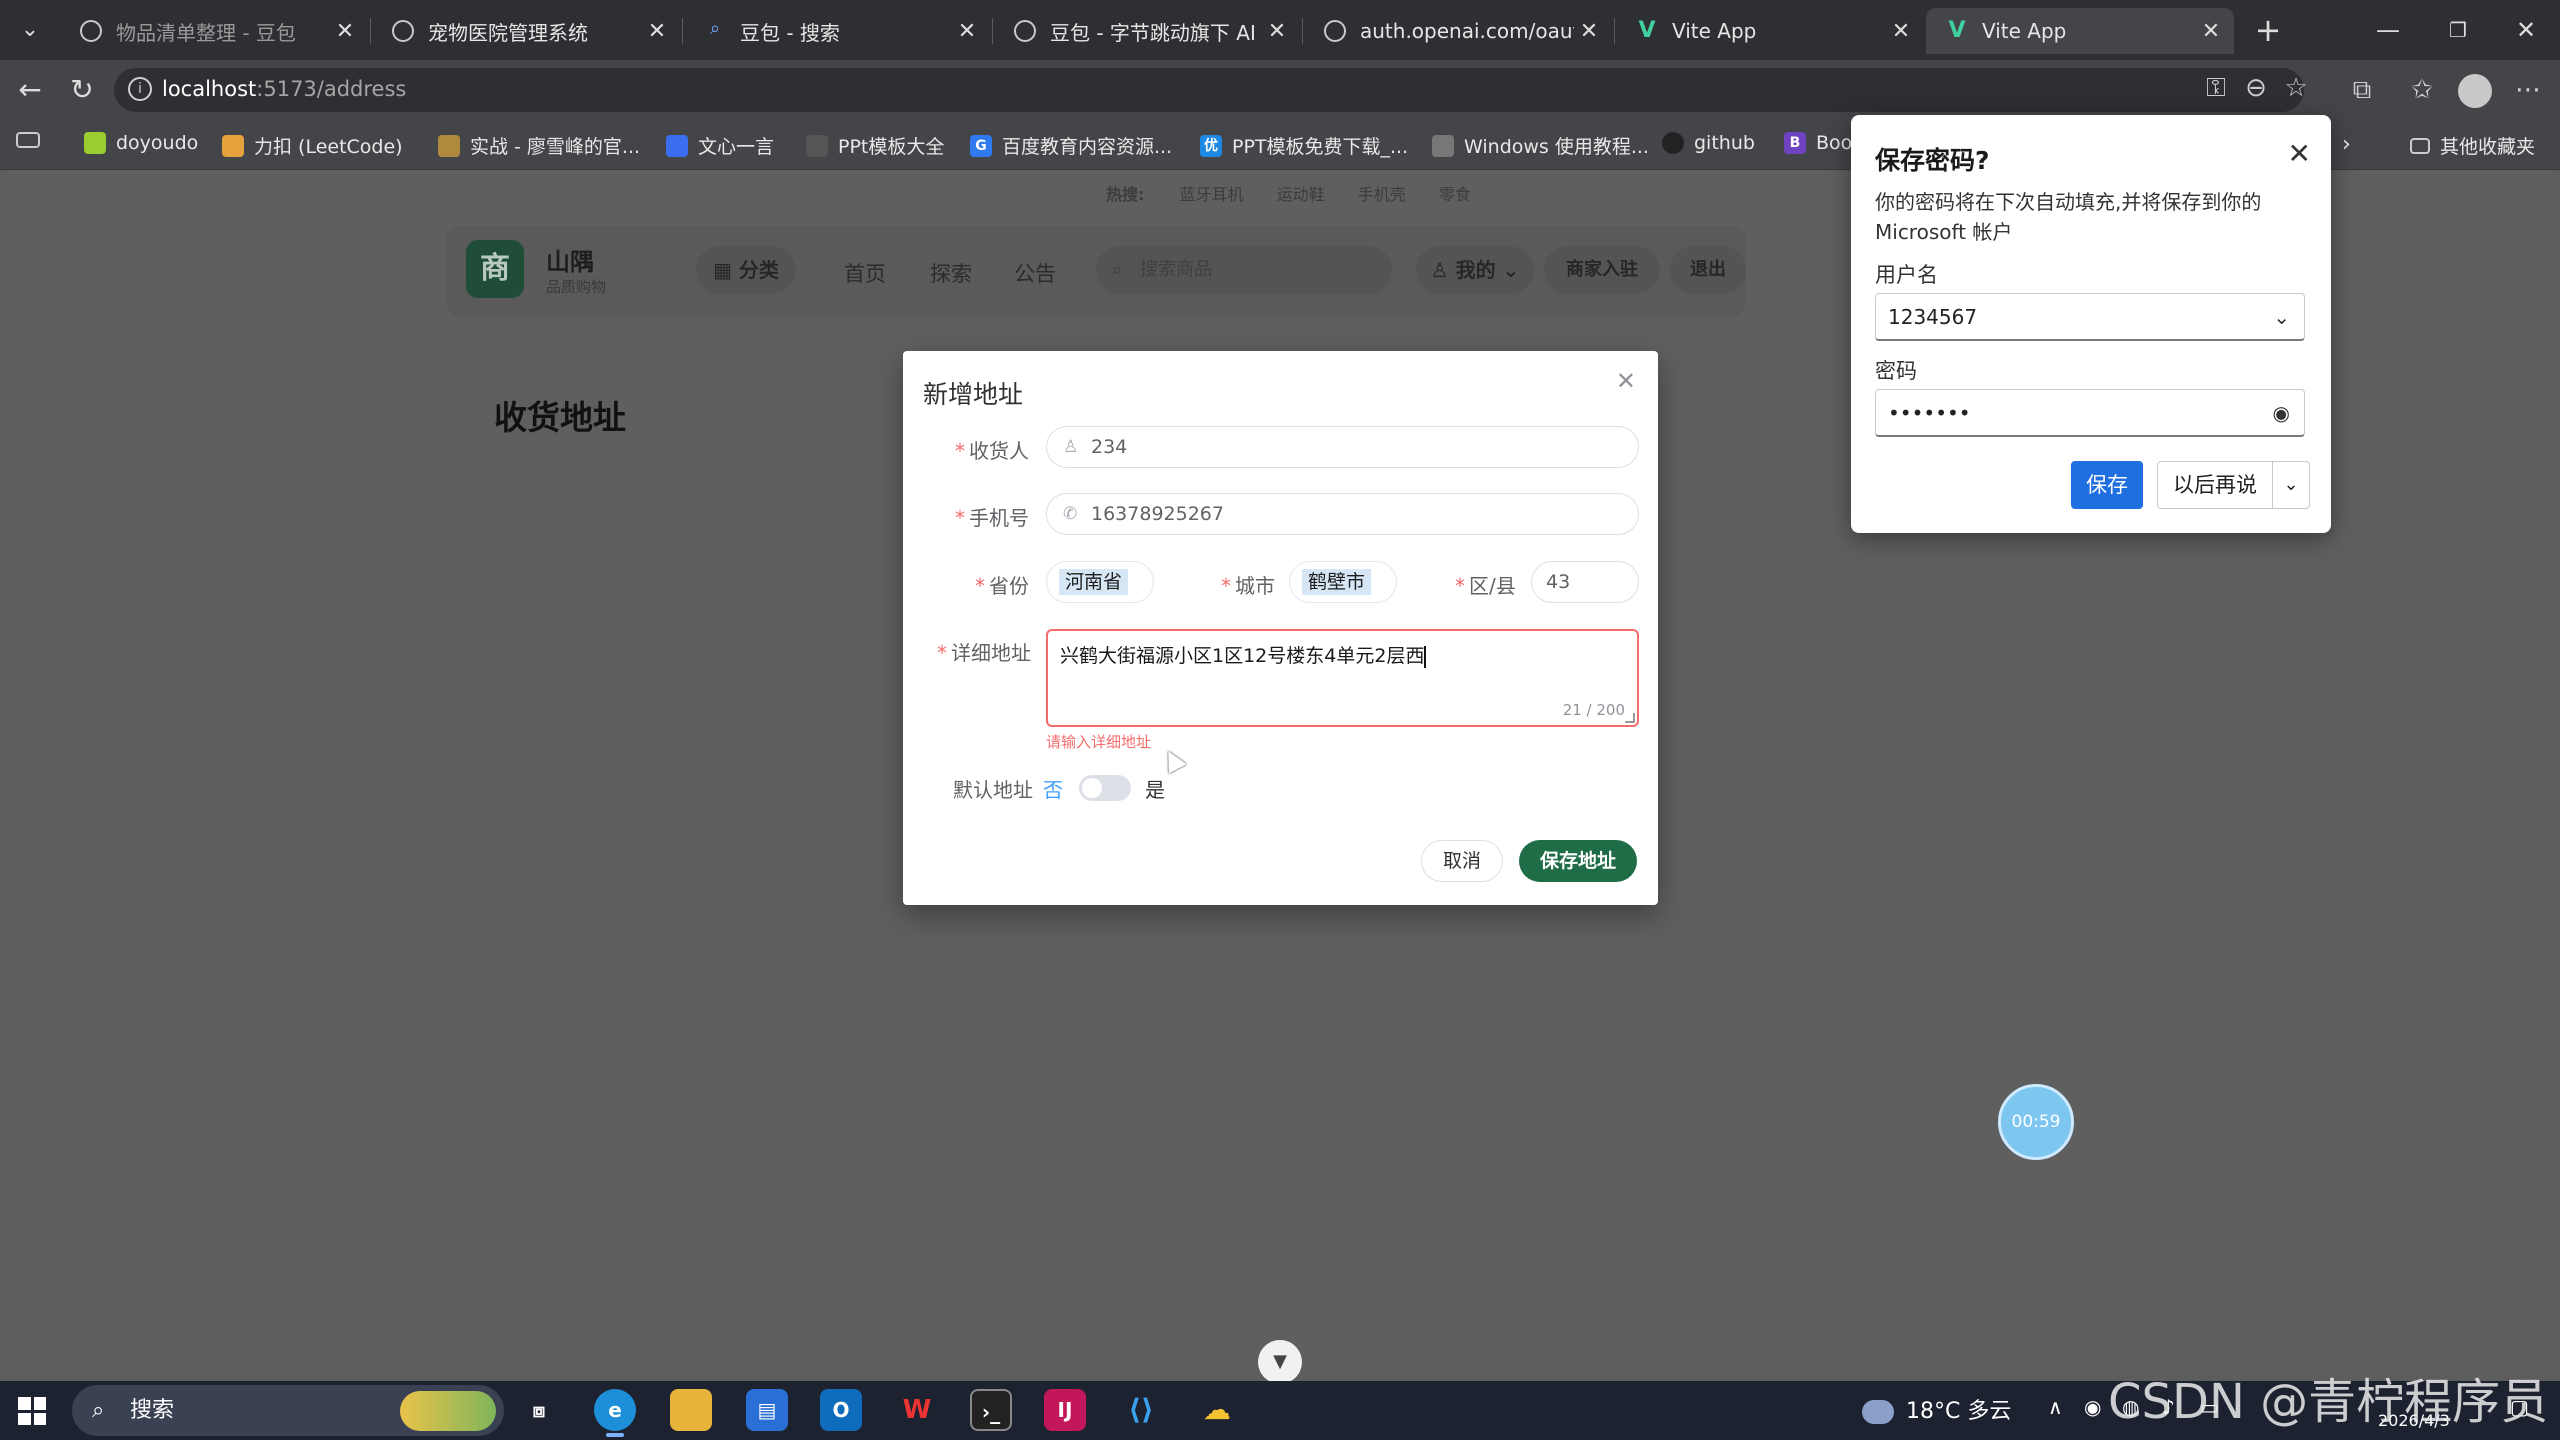 The width and height of the screenshot is (2560, 1440). What do you see at coordinates (2256, 88) in the screenshot?
I see `zoom-icon: ⊖` at bounding box center [2256, 88].